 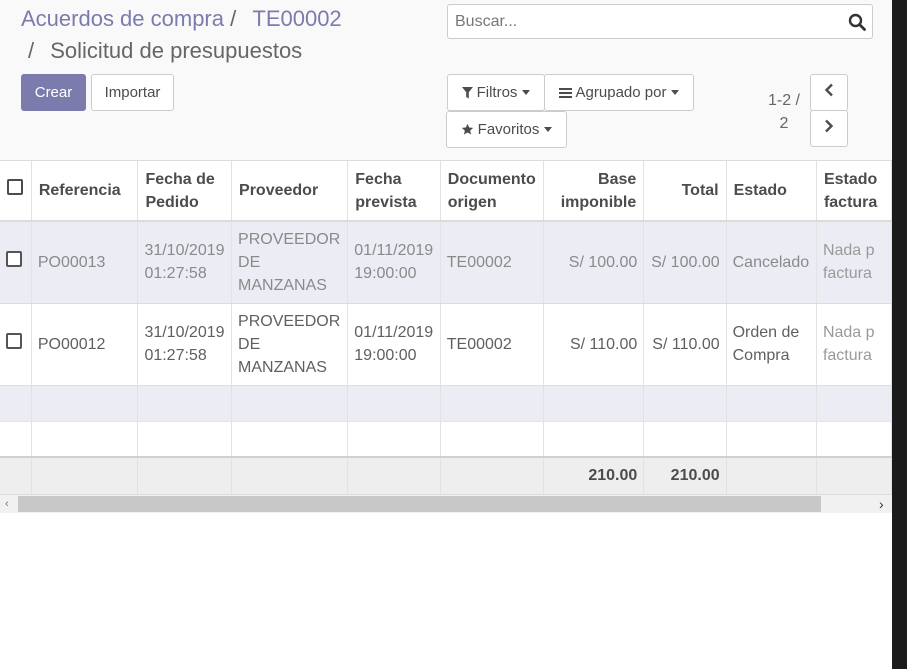 I want to click on column-total: Total, so click(x=685, y=191).